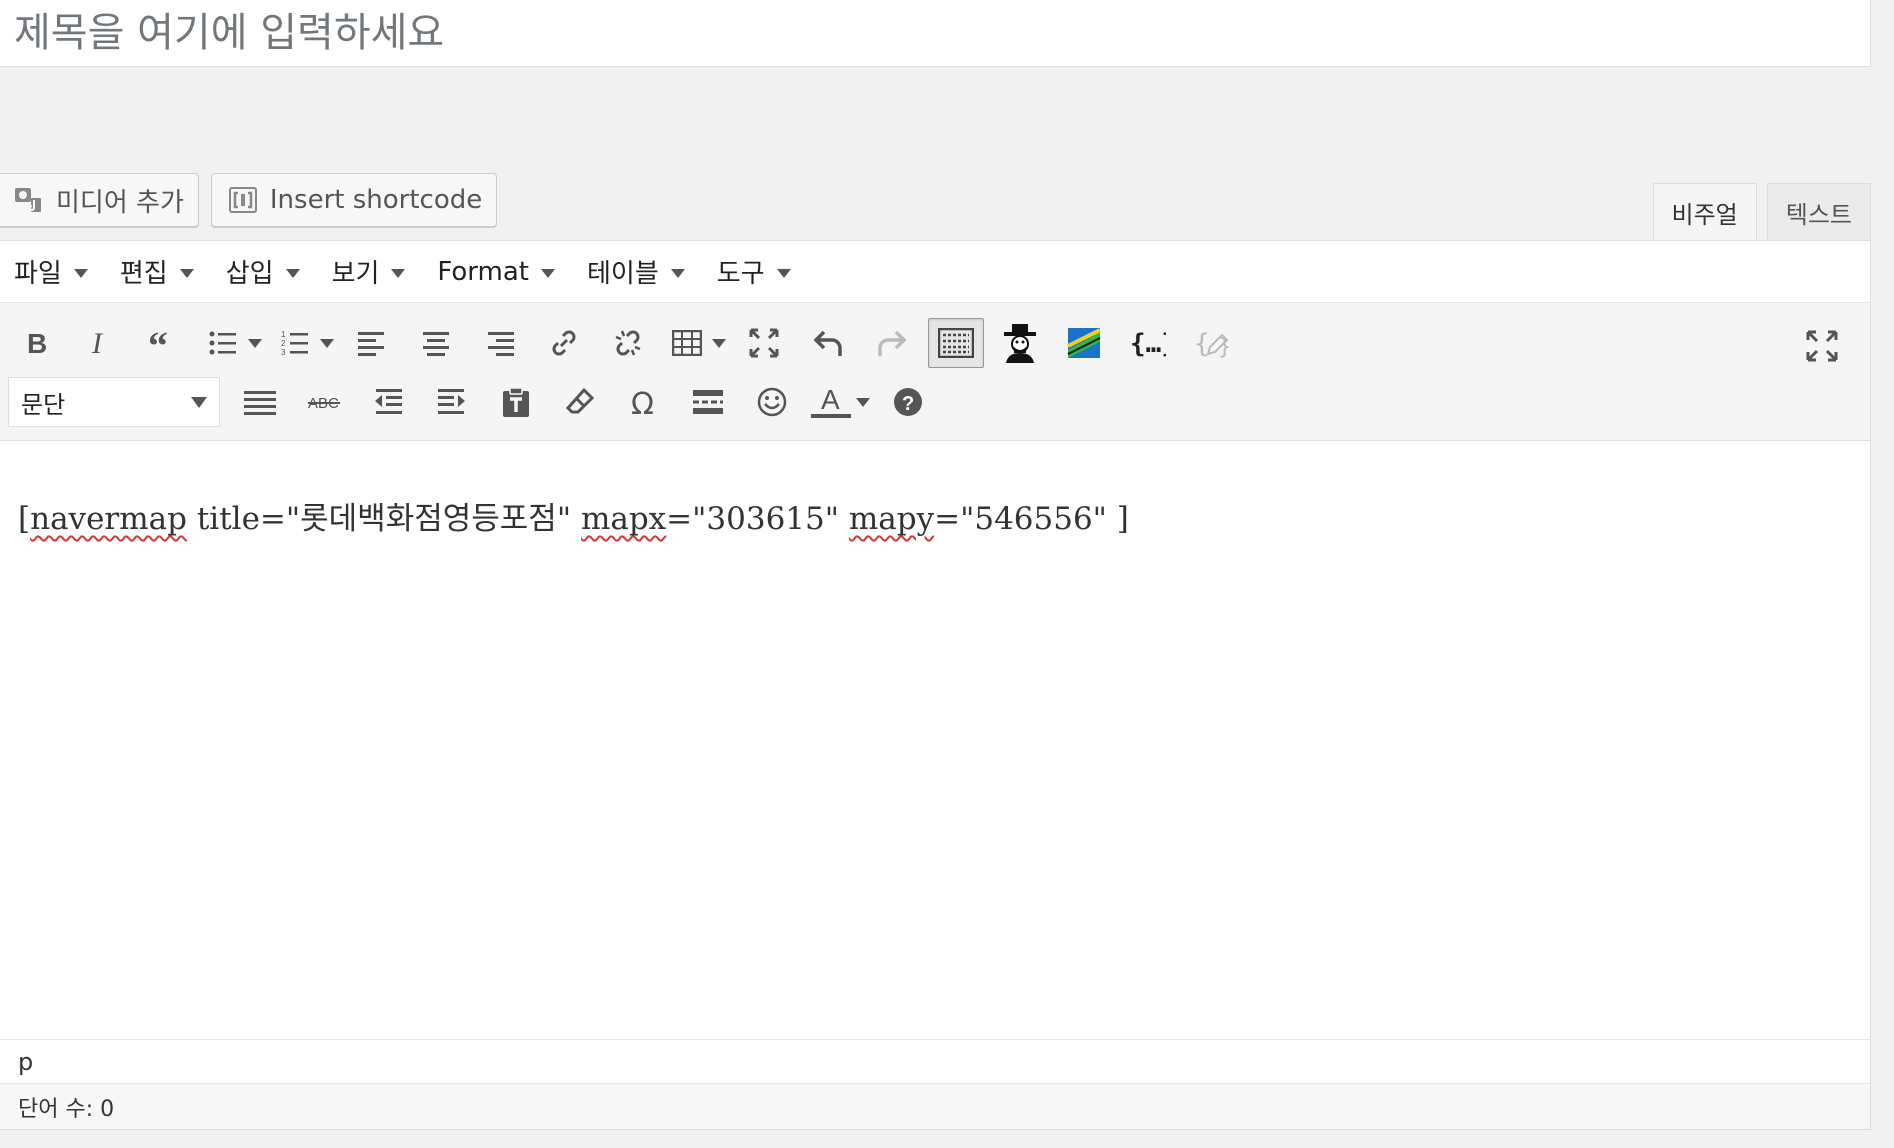 Image resolution: width=1894 pixels, height=1148 pixels. I want to click on blockquote-icon: “, so click(158, 343).